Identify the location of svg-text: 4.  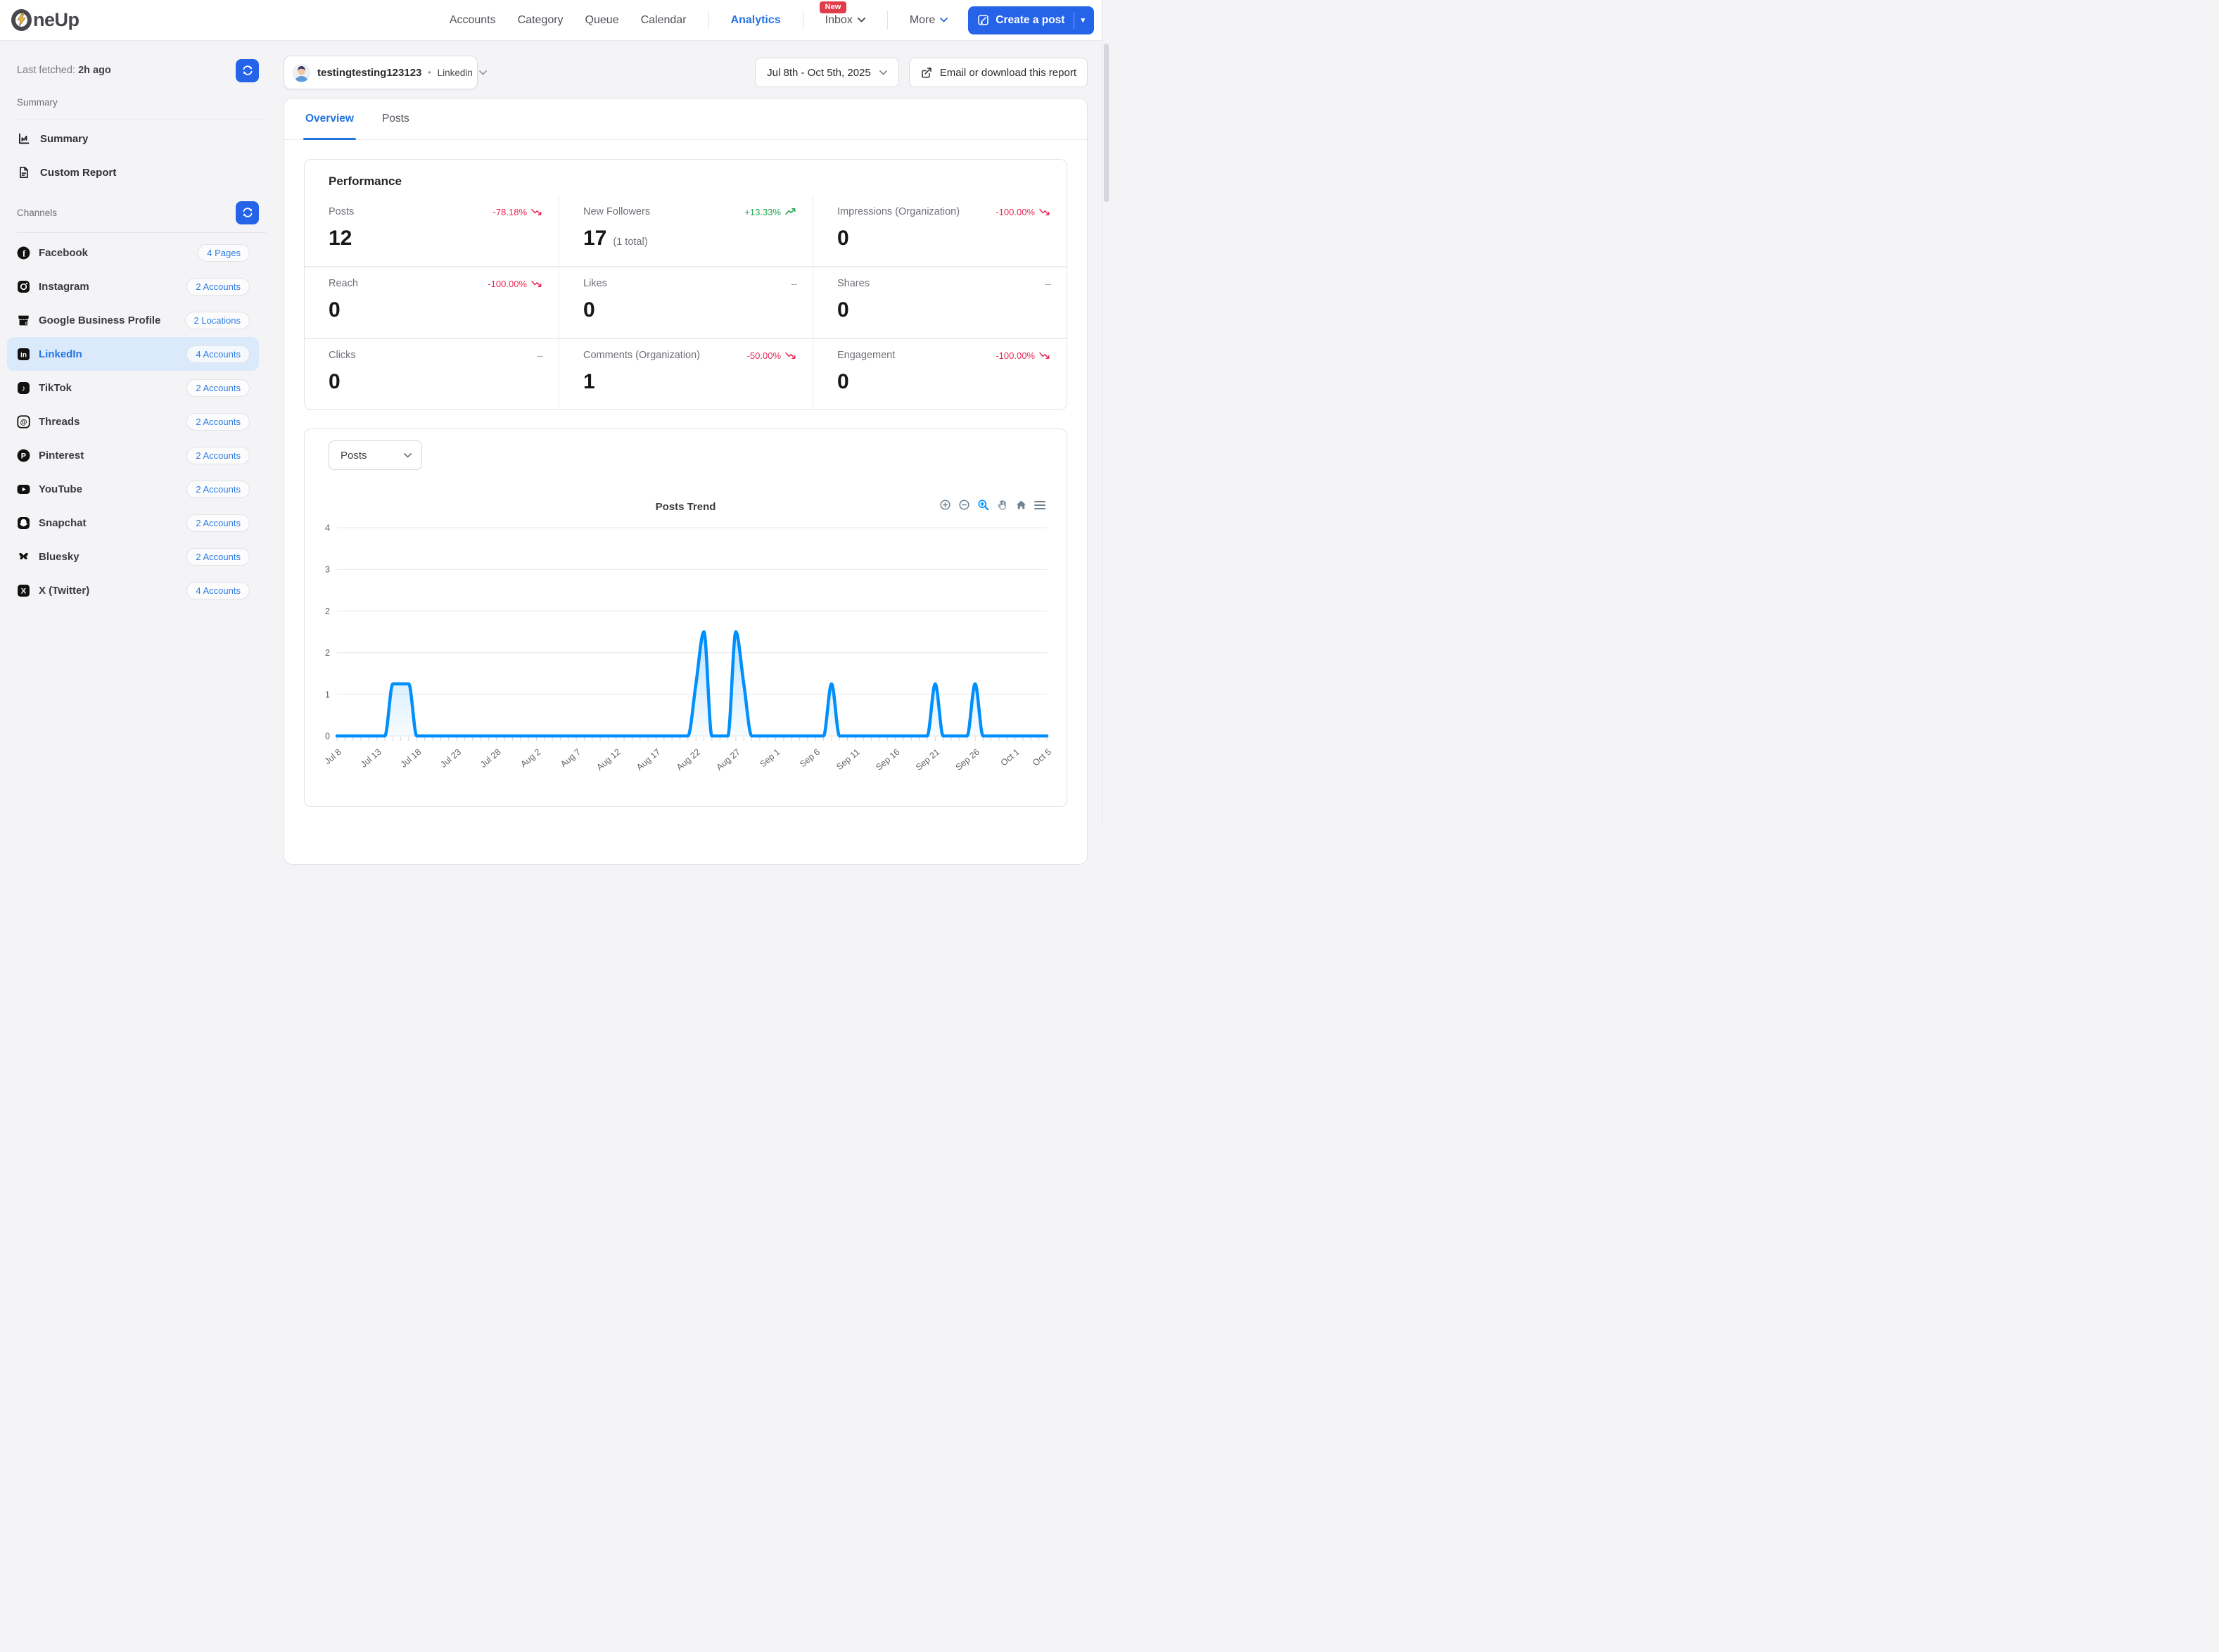
(327, 528).